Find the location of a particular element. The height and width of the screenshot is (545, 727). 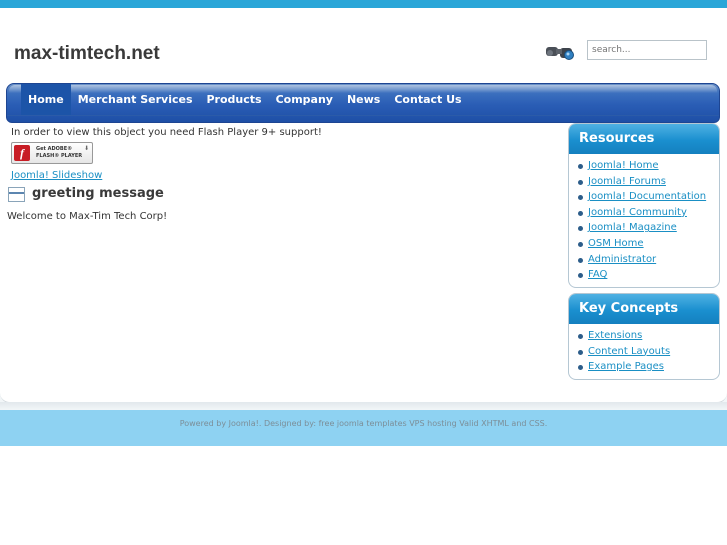

slideshow-link: Joomla! Slideshow is located at coordinates (56, 175).